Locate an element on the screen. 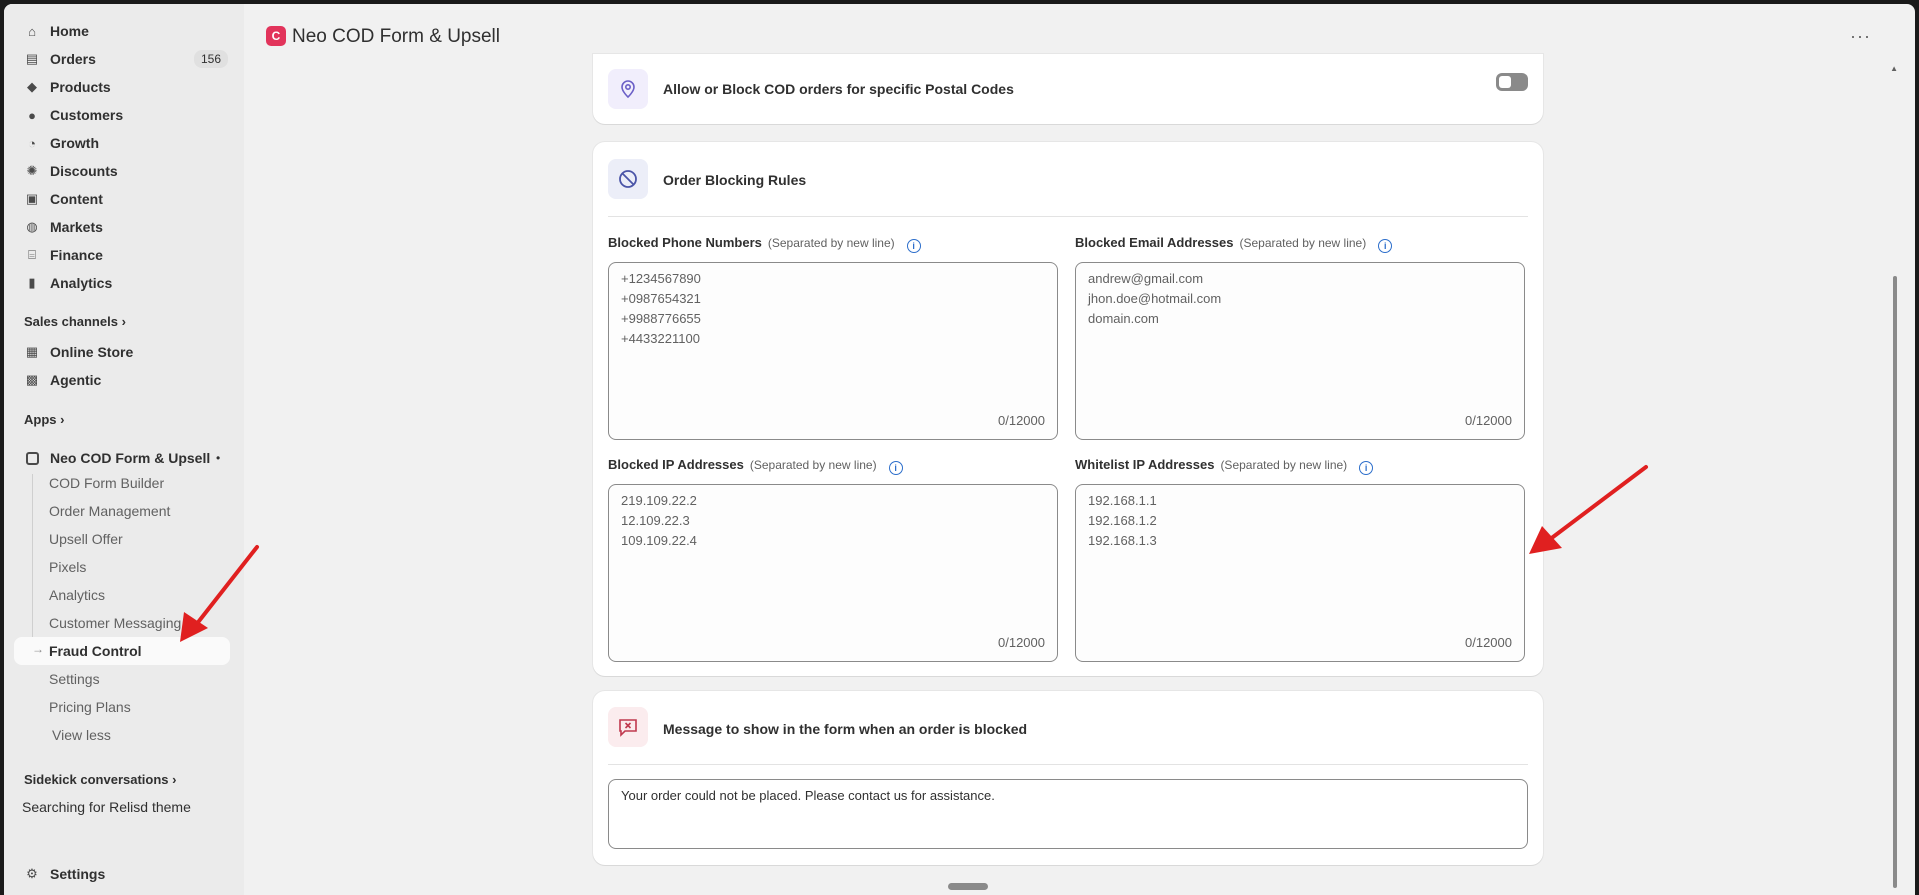 This screenshot has width=1919, height=895. sidebar-item-label: Customers is located at coordinates (87, 115).